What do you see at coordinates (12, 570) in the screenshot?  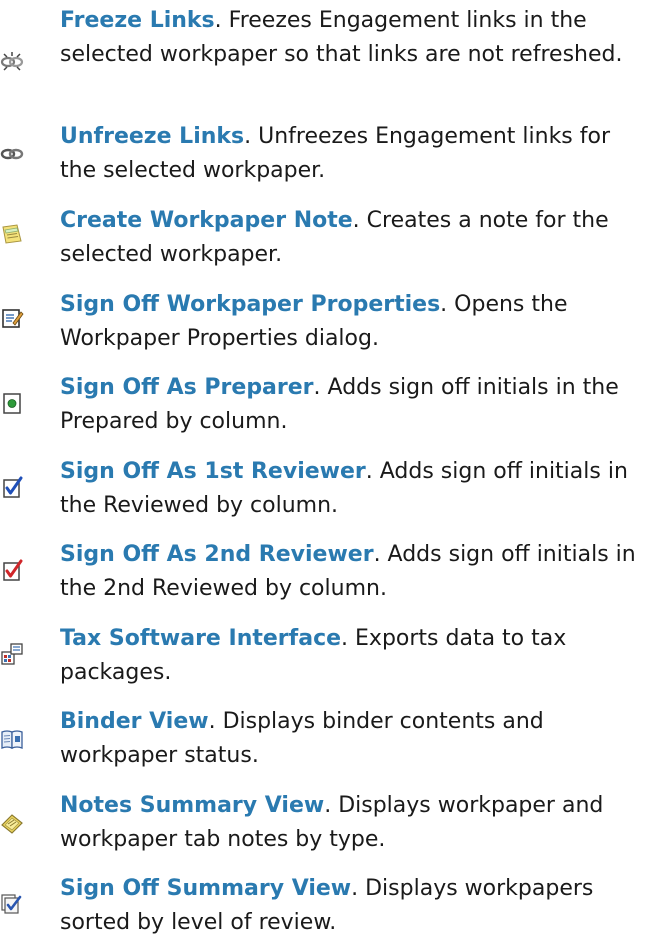 I see `second-reviewer-check-icon` at bounding box center [12, 570].